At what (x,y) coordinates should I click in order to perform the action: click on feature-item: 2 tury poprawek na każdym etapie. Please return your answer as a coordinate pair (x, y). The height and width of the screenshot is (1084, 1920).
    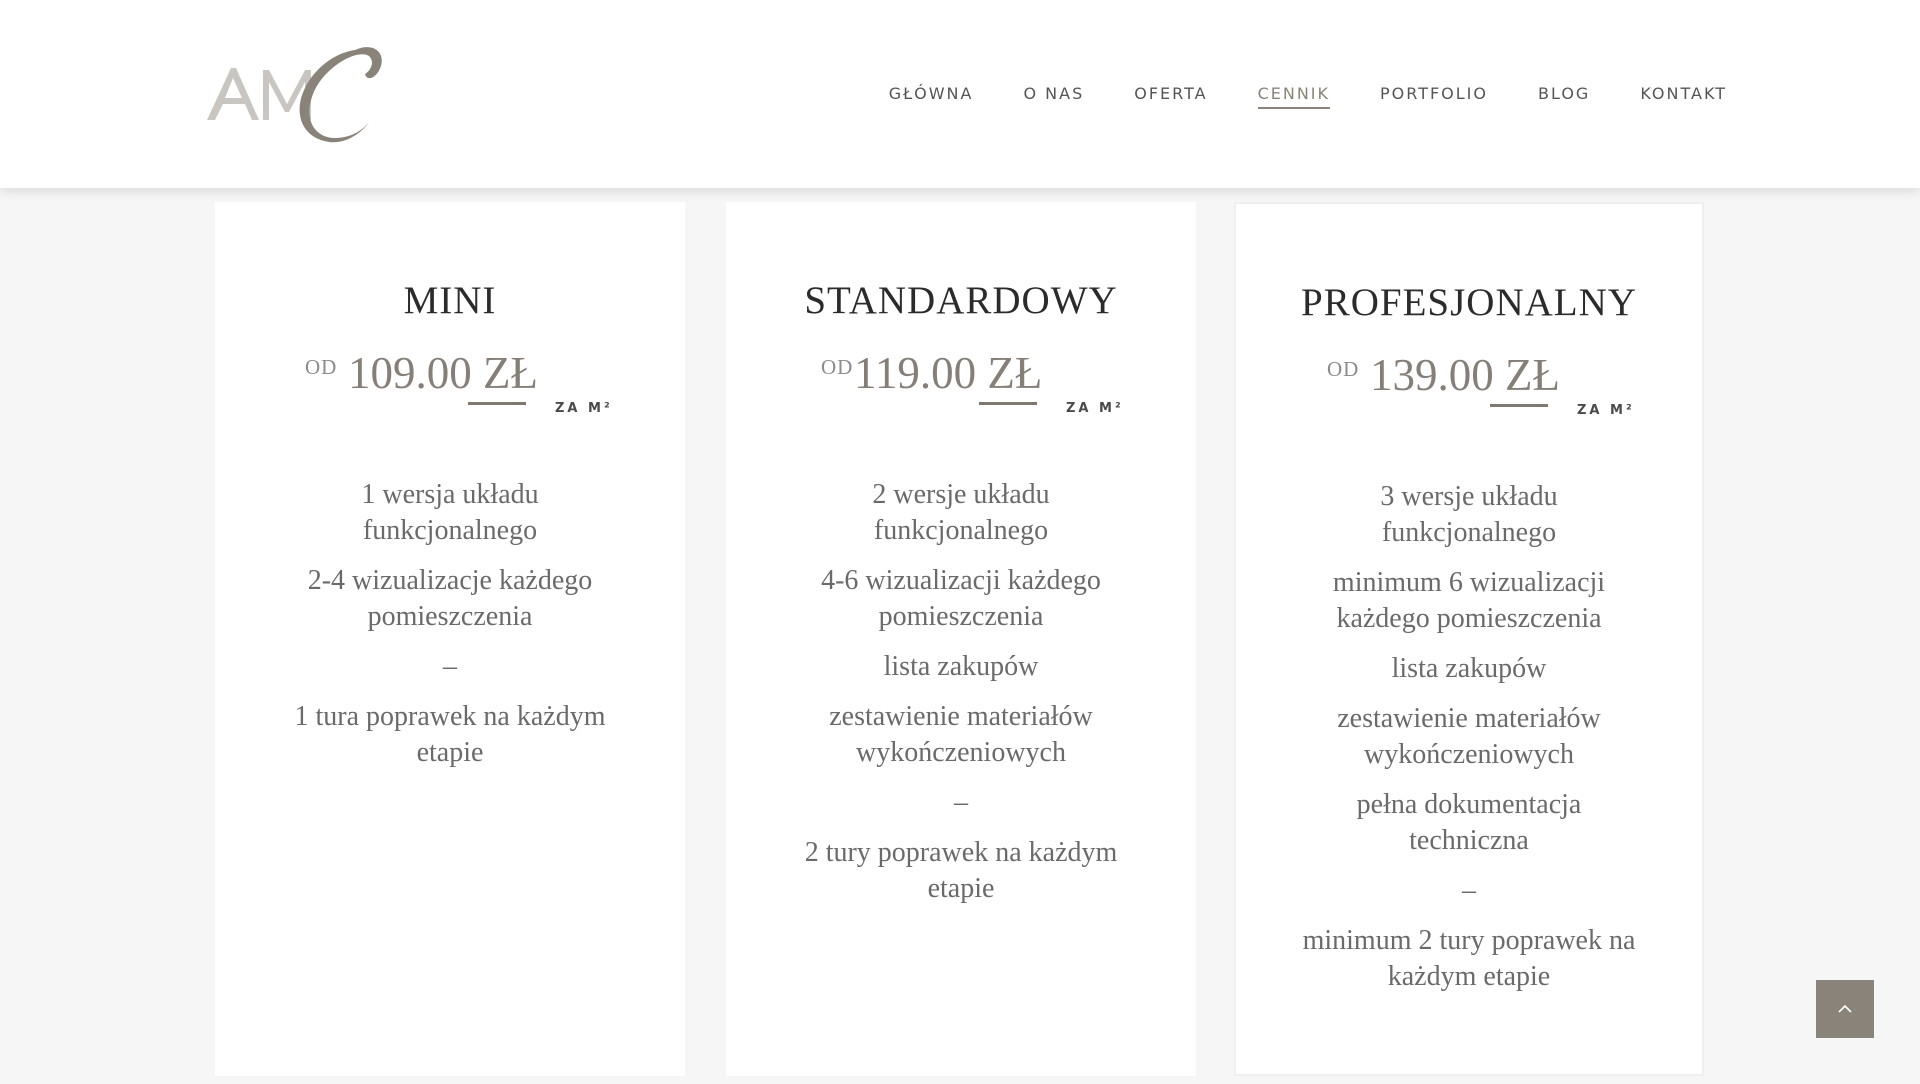
    Looking at the image, I should click on (961, 870).